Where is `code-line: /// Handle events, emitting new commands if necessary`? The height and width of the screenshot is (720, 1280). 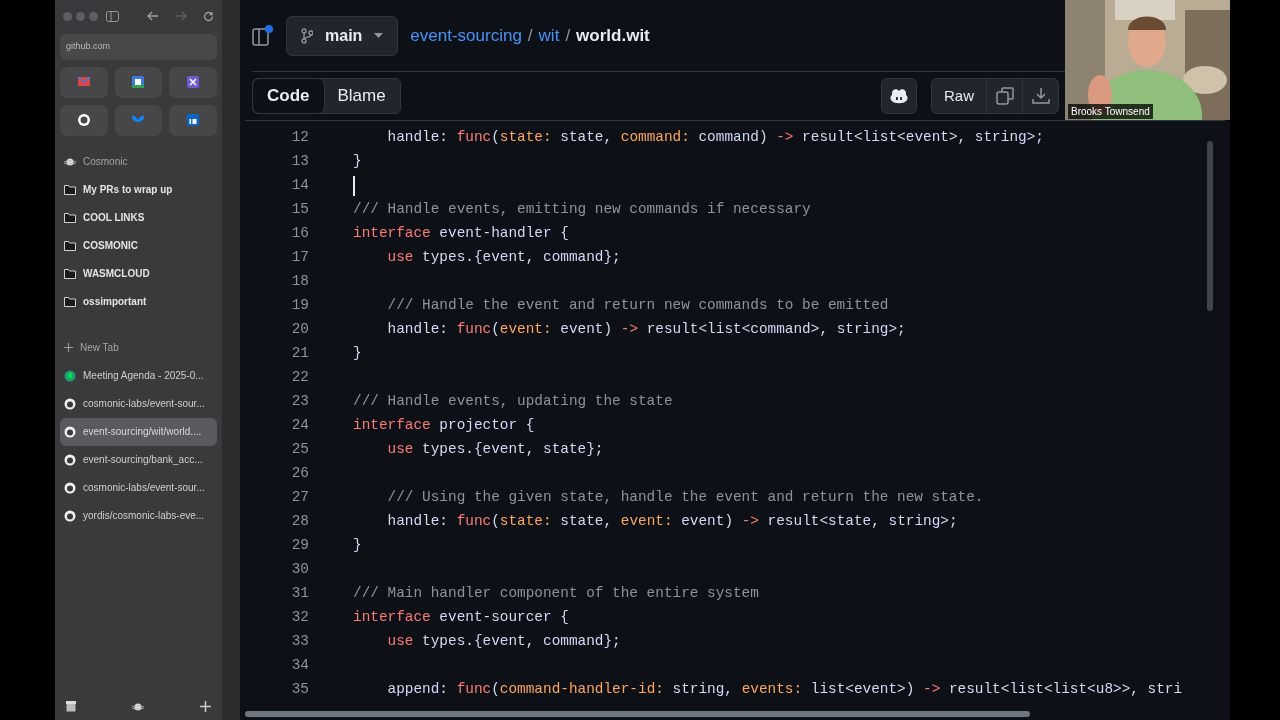
code-line: /// Handle events, emitting new commands if necessary is located at coordinates (582, 210).